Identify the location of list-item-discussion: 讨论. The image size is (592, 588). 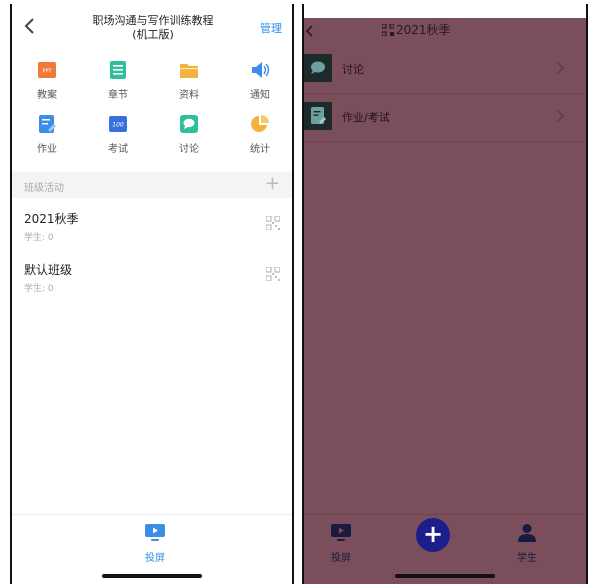
(445, 70).